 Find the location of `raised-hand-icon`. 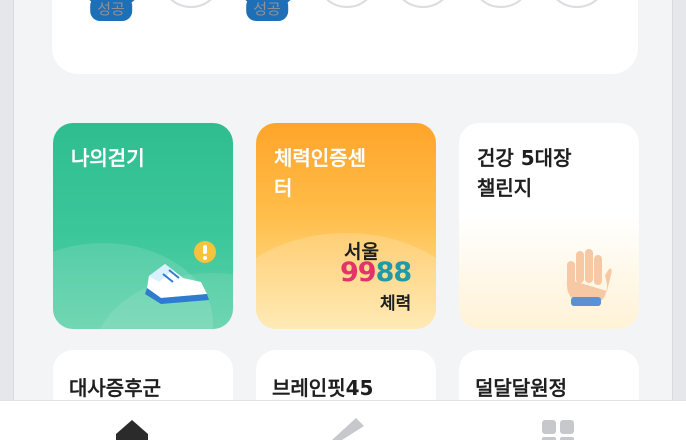

raised-hand-icon is located at coordinates (589, 277).